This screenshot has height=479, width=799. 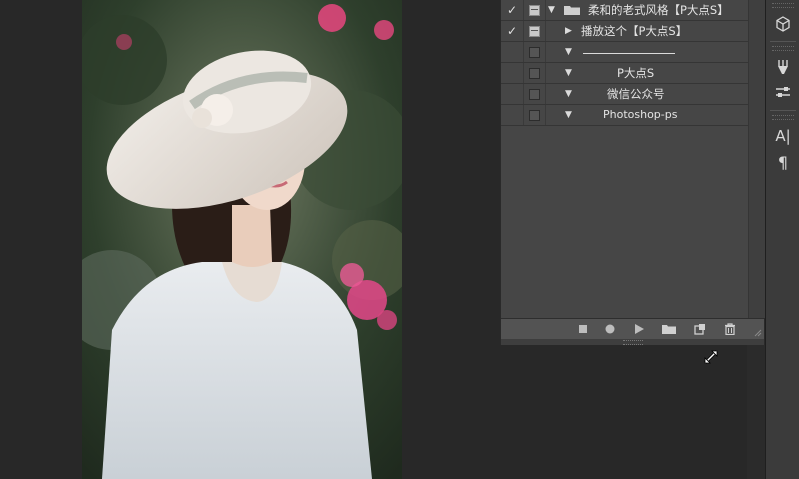 I want to click on action-row: ✓ ▶ 播放这个【P大点S】, so click(x=624, y=31).